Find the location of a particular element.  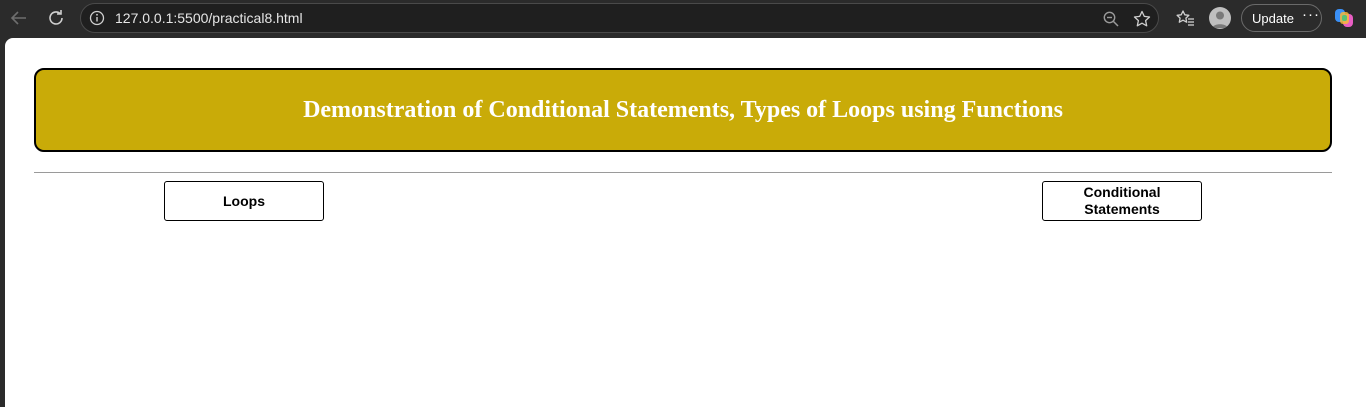

address-bar: 127.0.0.1:5500/practical8.html is located at coordinates (619, 18).